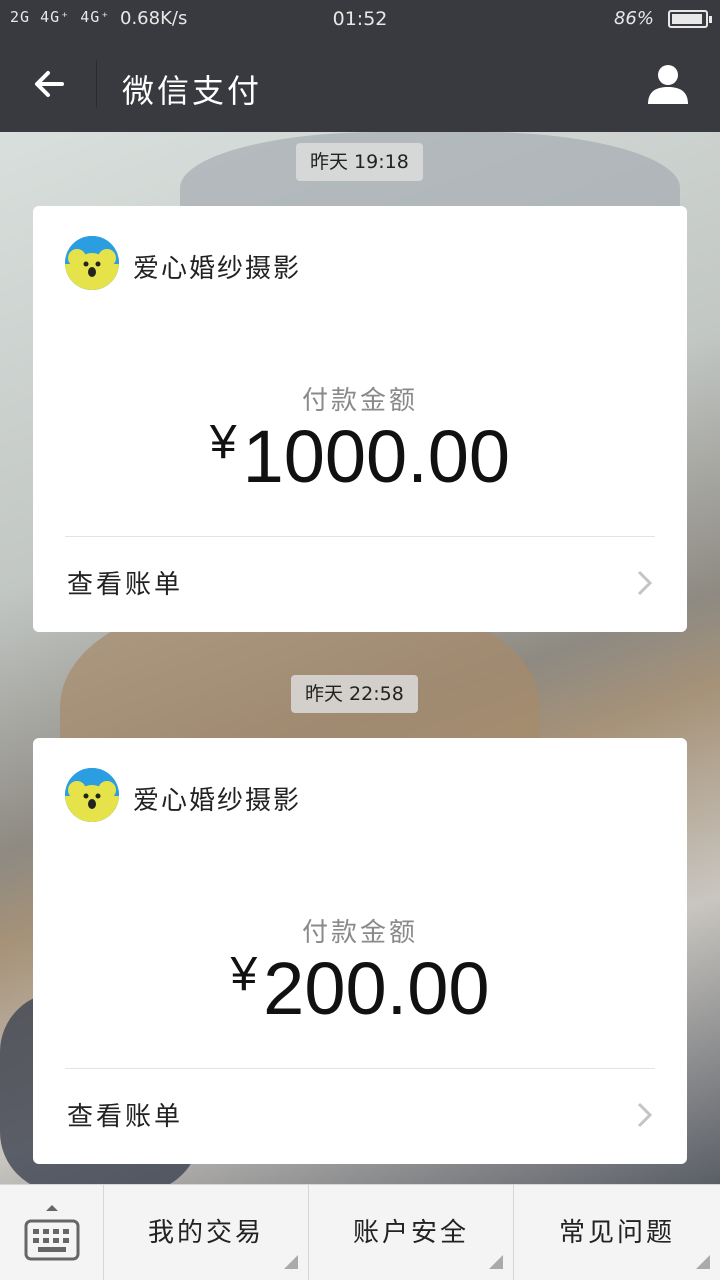 The height and width of the screenshot is (1280, 720). What do you see at coordinates (376, 988) in the screenshot?
I see `amount-value: 200.00` at bounding box center [376, 988].